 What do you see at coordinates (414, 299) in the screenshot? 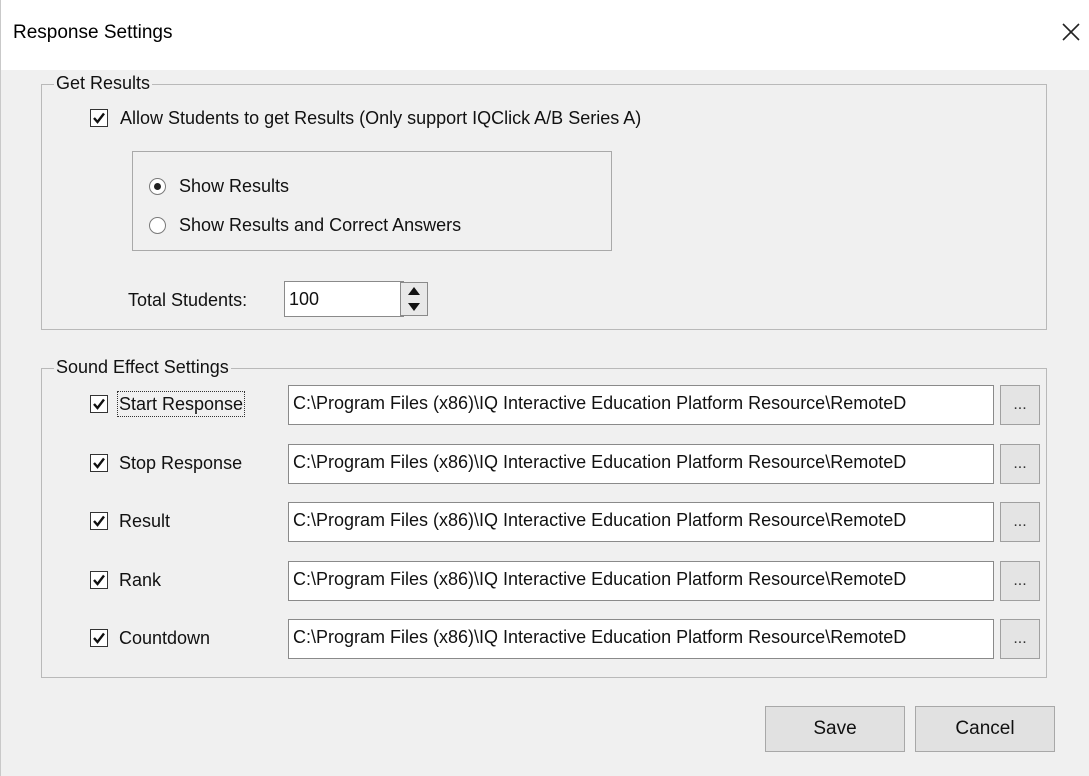
I see `total-students-stepper` at bounding box center [414, 299].